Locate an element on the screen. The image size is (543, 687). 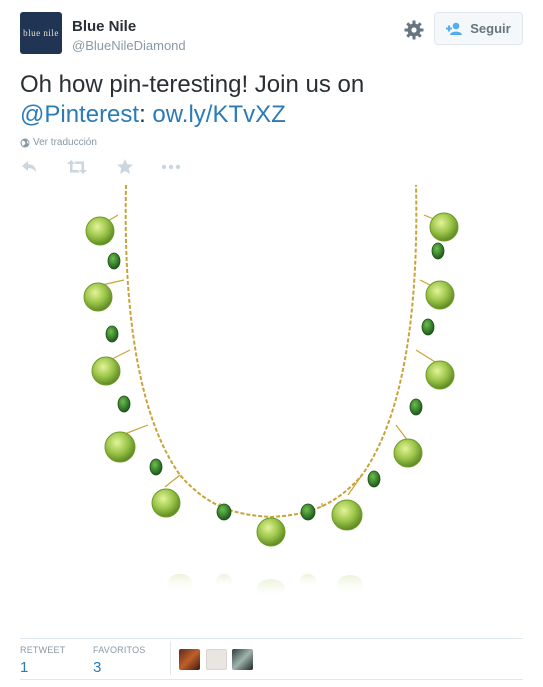
translate-label: Ver traducción is located at coordinates (65, 142).